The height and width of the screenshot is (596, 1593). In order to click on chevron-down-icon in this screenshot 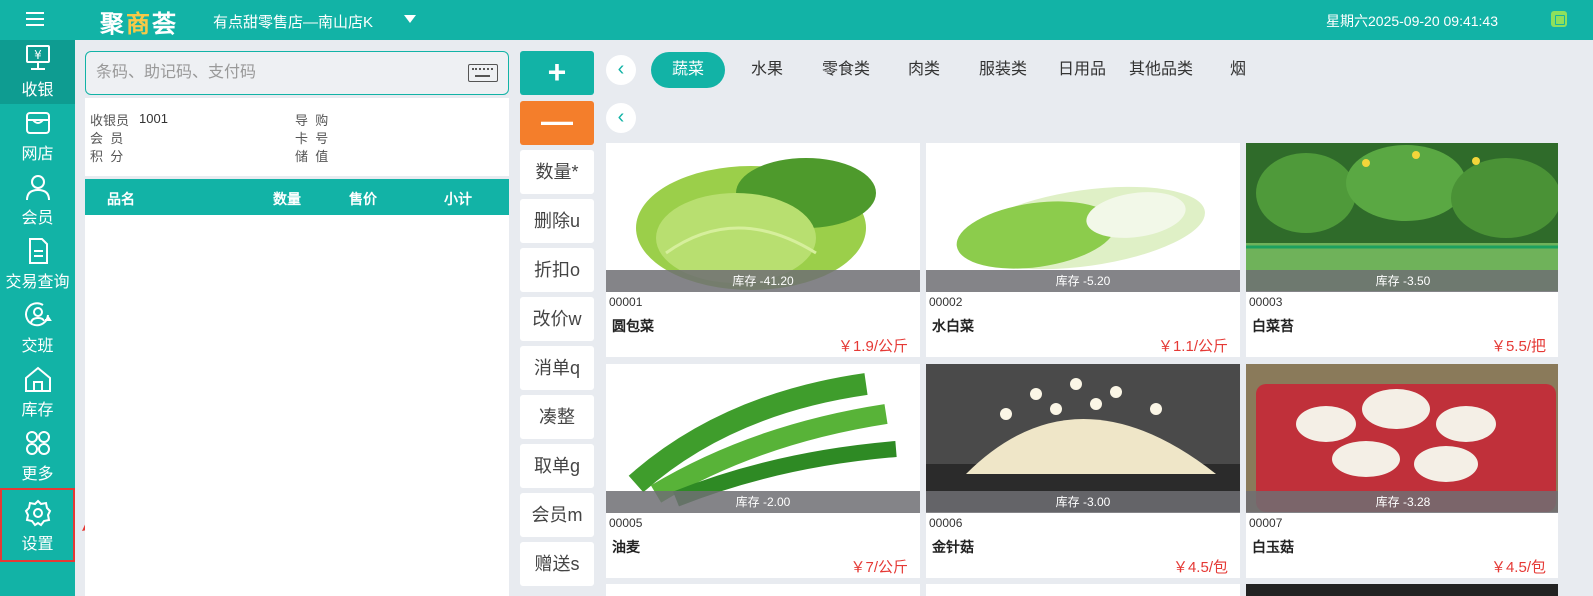, I will do `click(410, 19)`.